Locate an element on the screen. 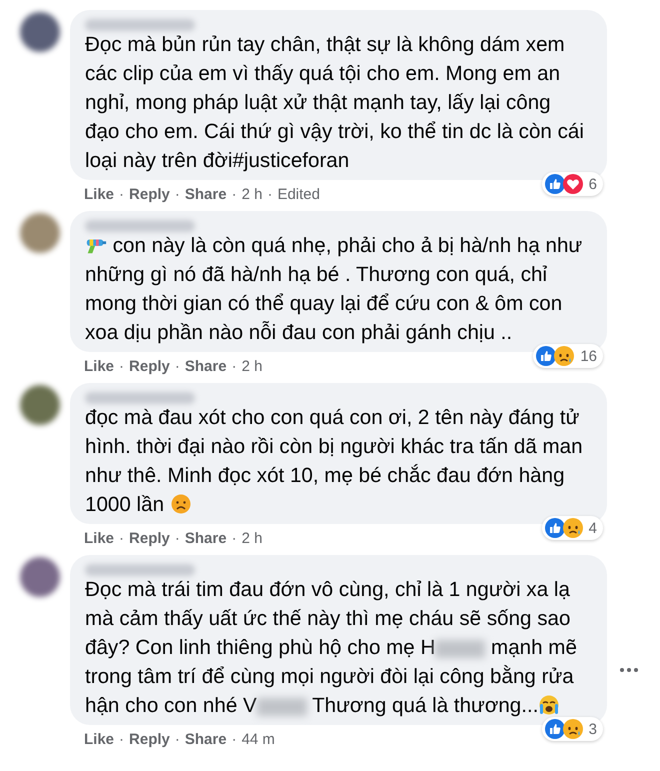  more-options-icon is located at coordinates (629, 670).